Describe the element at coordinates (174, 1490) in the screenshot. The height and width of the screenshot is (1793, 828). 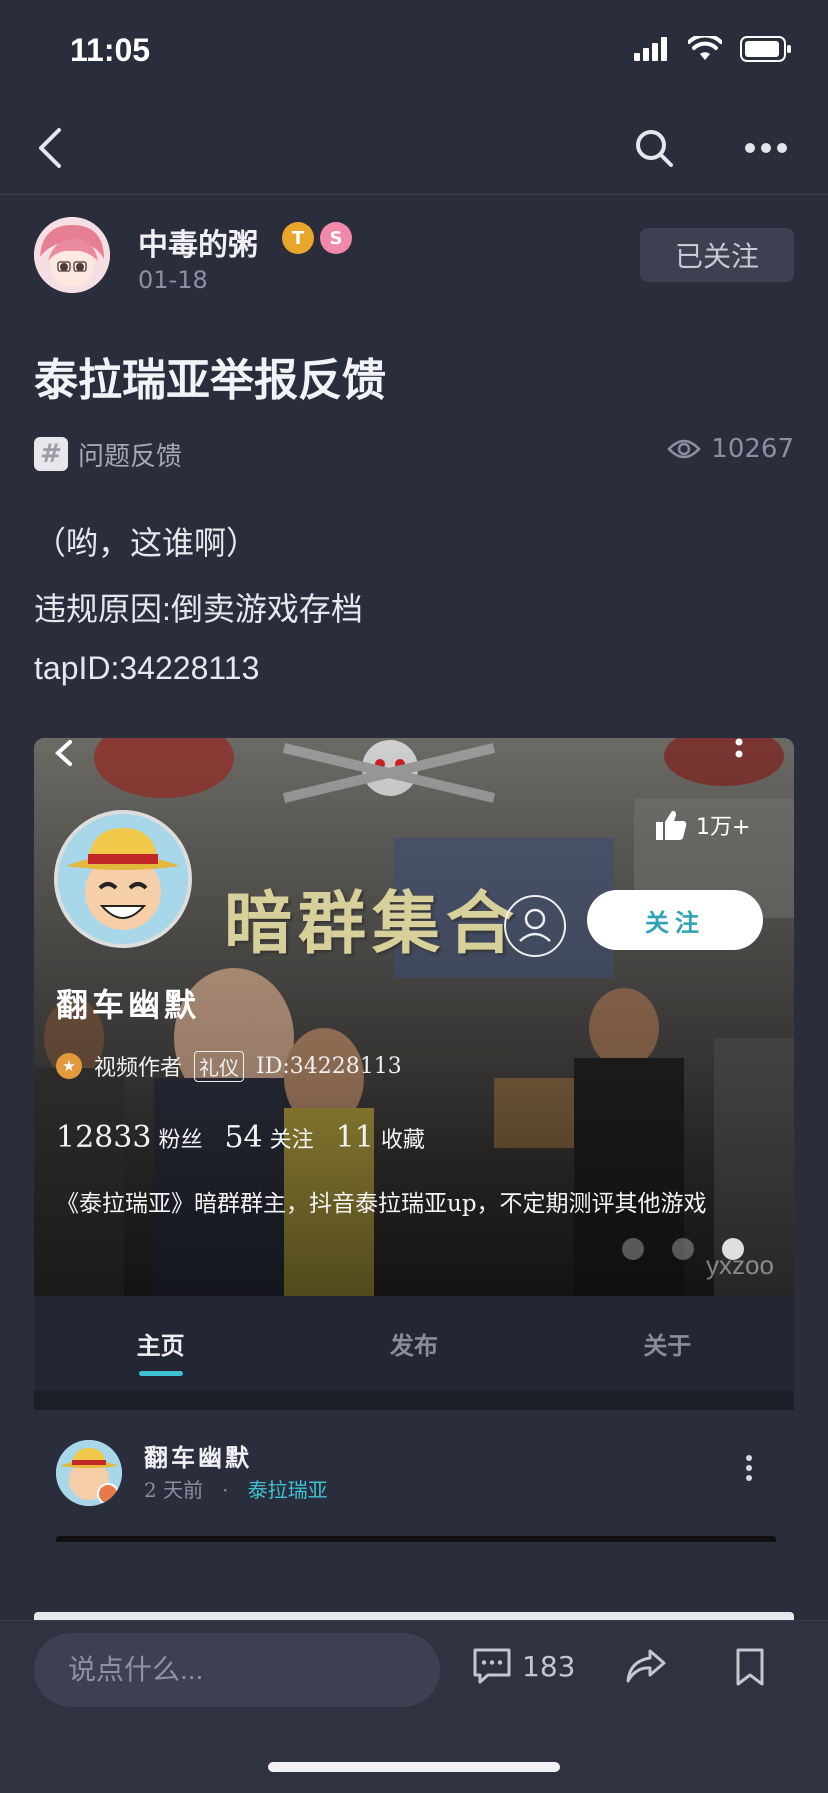
I see `feed-time: 2 天前` at that location.